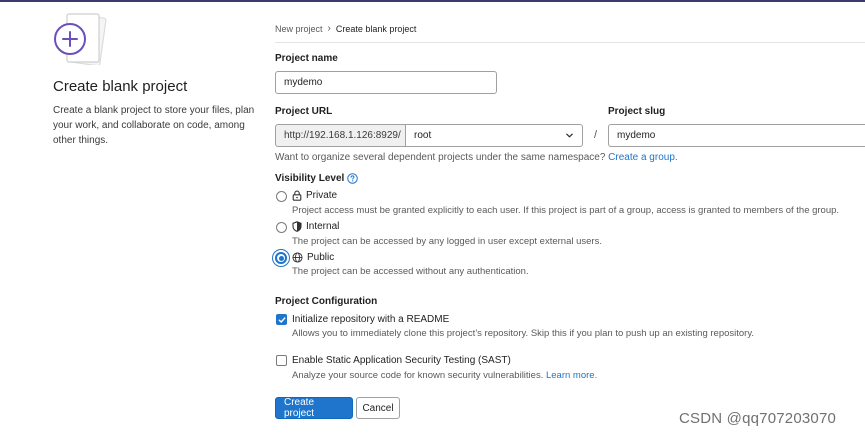  I want to click on project-configuration-label: Project Configuration, so click(326, 301).